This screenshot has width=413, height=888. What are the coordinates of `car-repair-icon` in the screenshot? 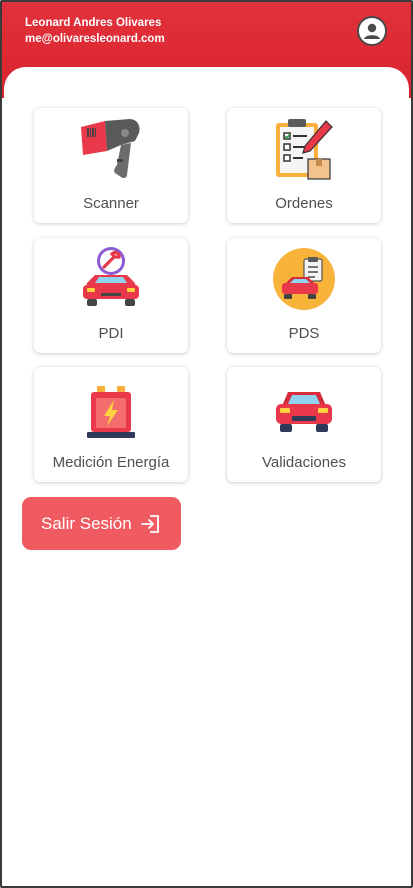 It's located at (111, 276).